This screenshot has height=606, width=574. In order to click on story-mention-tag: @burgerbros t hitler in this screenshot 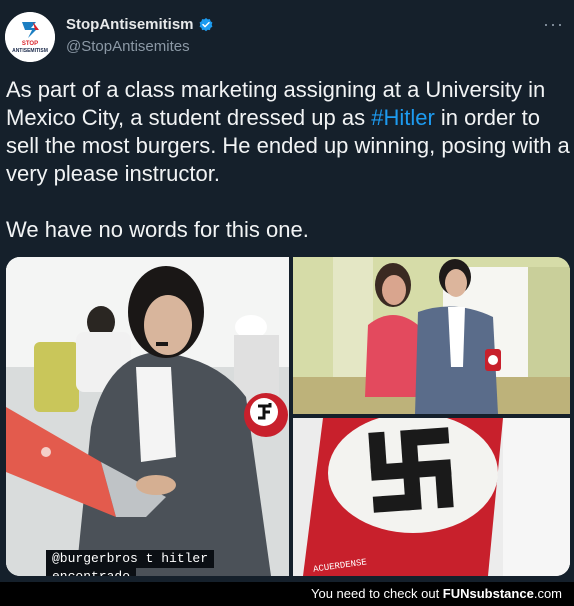, I will do `click(130, 559)`.